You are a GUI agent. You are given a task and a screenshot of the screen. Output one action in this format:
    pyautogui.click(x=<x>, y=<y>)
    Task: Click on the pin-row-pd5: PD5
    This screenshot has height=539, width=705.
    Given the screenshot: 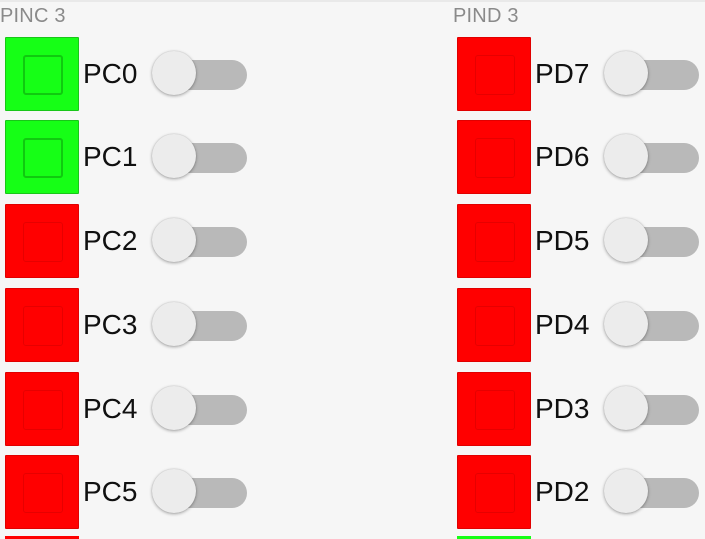 What is the action you would take?
    pyautogui.click(x=577, y=241)
    